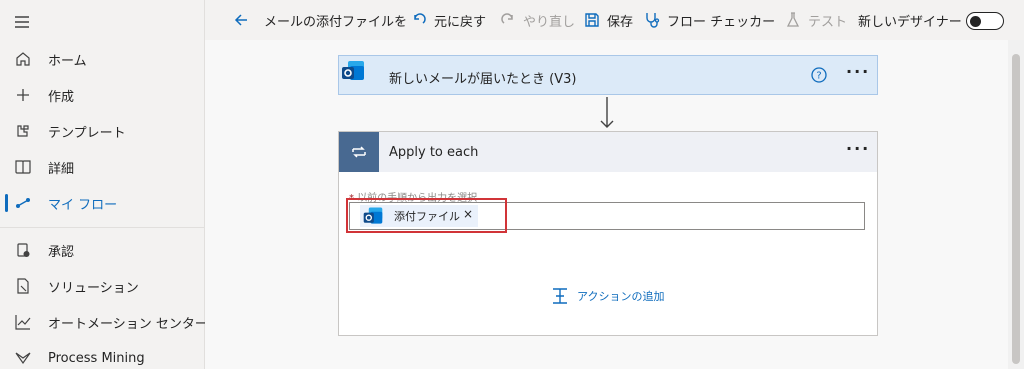  Describe the element at coordinates (460, 22) in the screenshot. I see `undo-label: 元に戻す` at that location.